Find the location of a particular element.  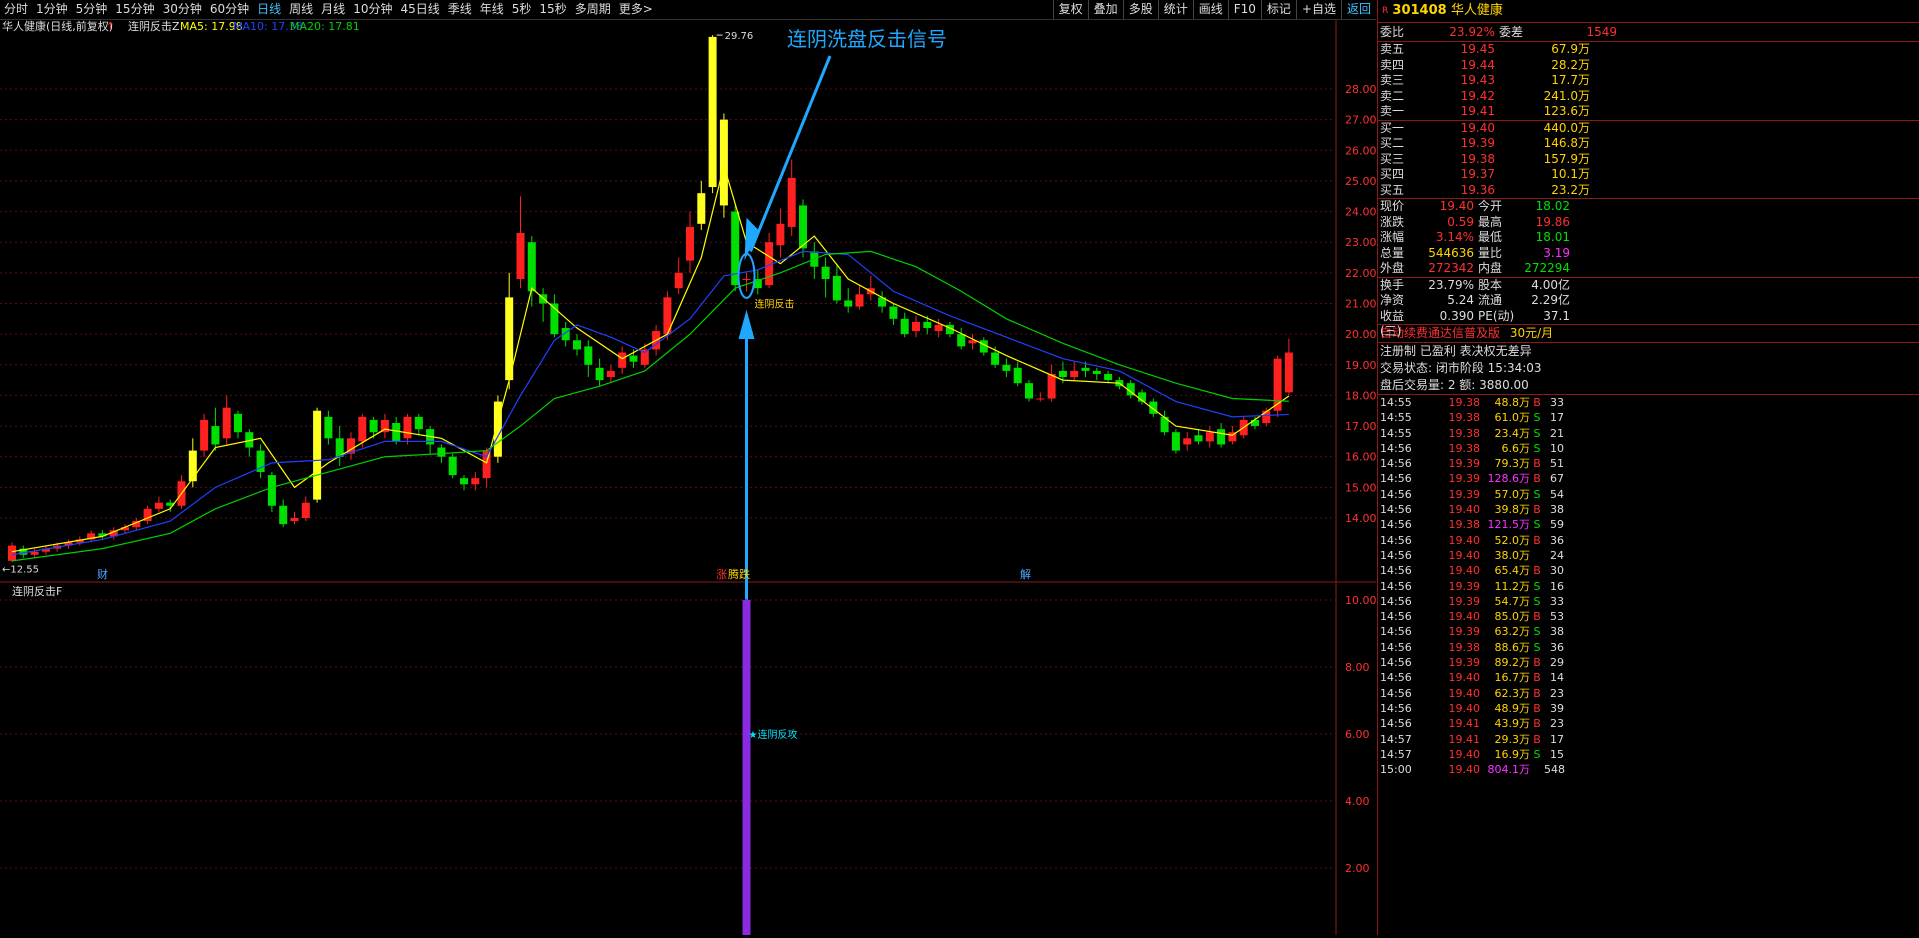

quote-row-2: 涨幅 3.14% 最低 18.01 is located at coordinates (1475, 237).